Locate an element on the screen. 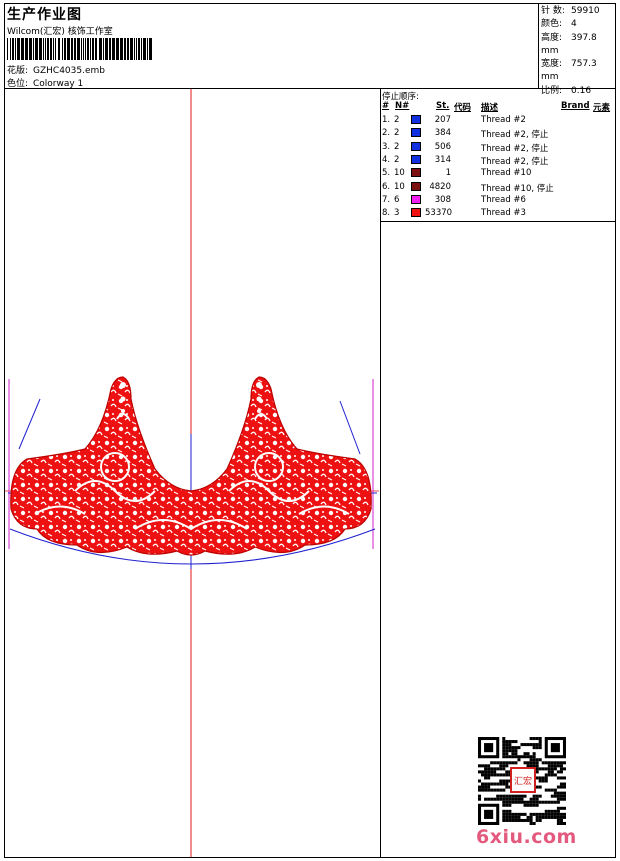 The width and height of the screenshot is (620, 861). sequence-row: 6. 10 4820 Thread #10, 停止 is located at coordinates (498, 188).